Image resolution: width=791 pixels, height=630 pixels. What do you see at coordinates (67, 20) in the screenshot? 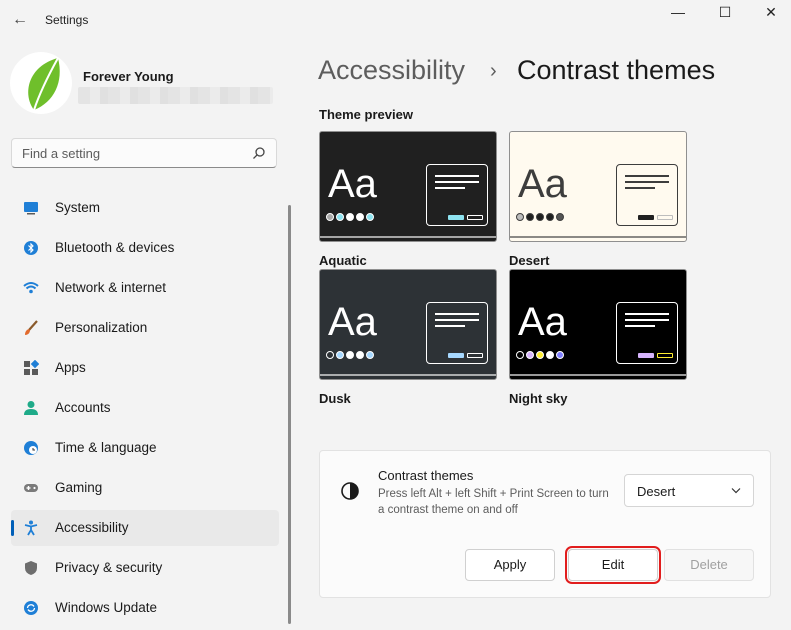
I see `app-title: Settings` at bounding box center [67, 20].